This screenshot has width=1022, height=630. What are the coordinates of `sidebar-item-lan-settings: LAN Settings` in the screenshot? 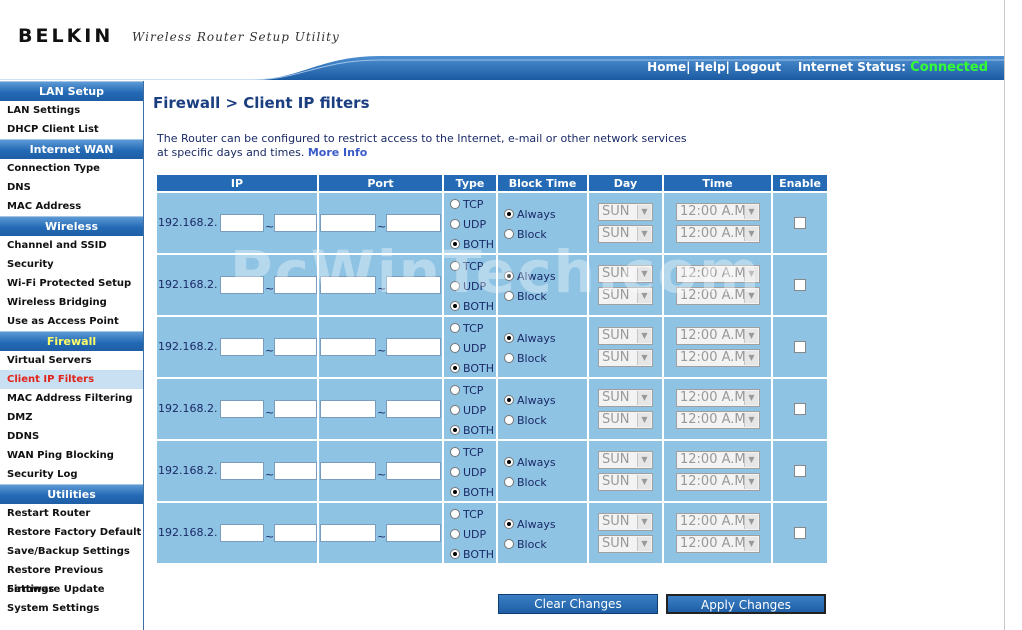 It's located at (71, 110).